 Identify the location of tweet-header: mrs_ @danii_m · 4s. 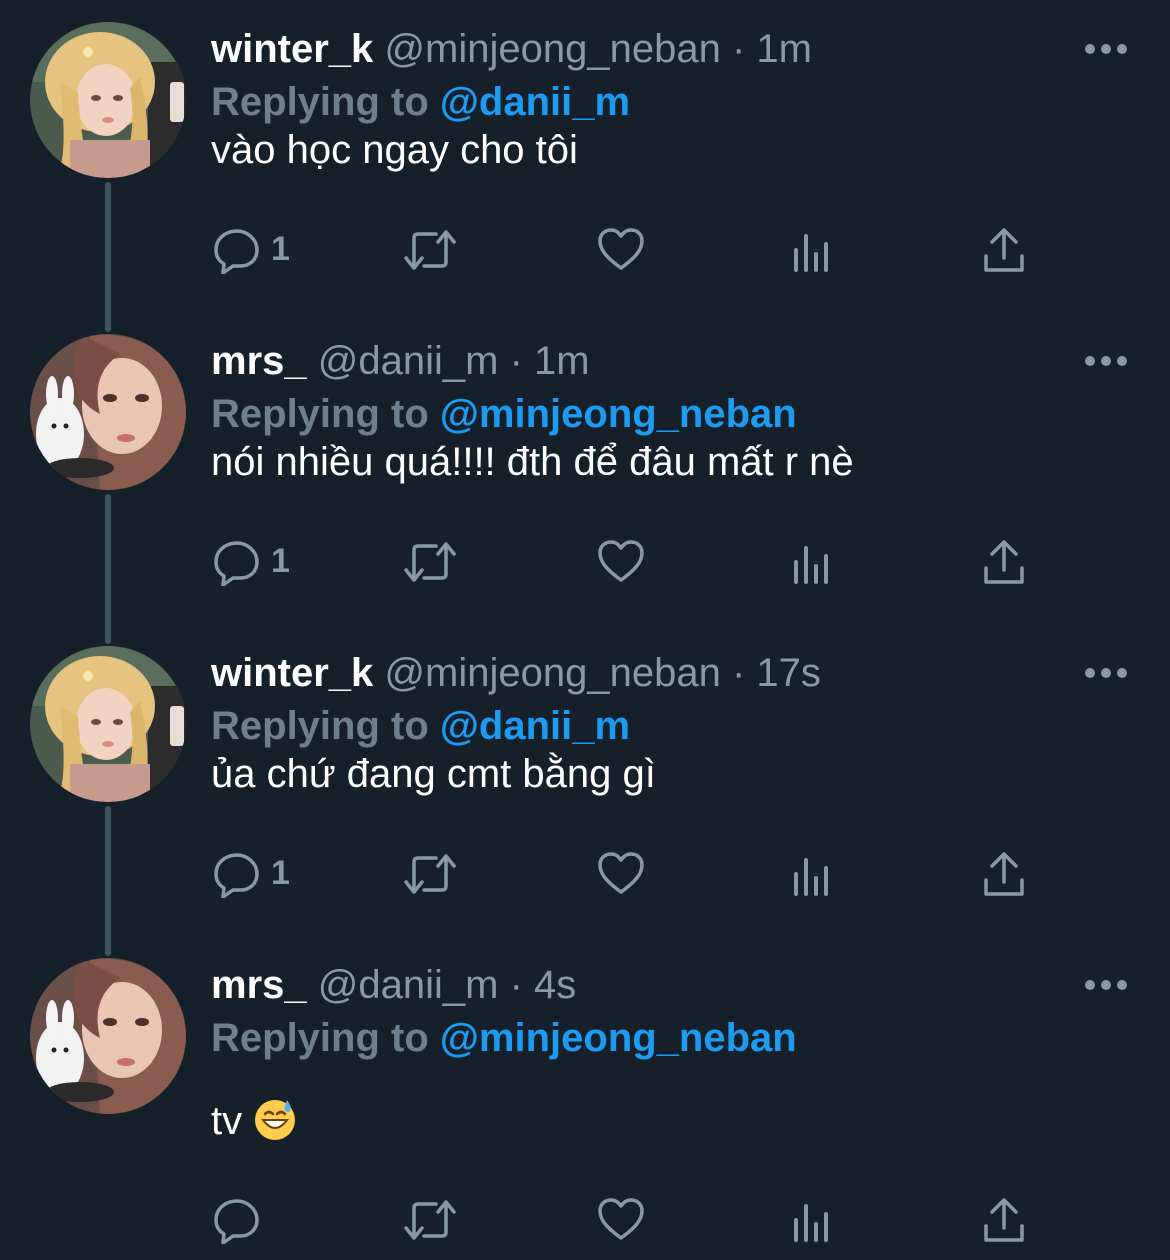
(393, 985).